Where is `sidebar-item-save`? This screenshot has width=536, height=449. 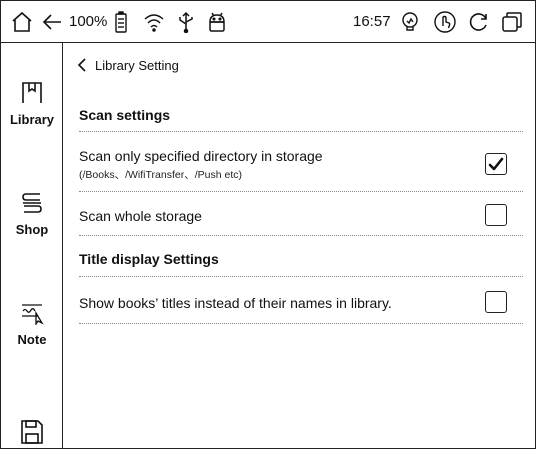
sidebar-item-save is located at coordinates (32, 434).